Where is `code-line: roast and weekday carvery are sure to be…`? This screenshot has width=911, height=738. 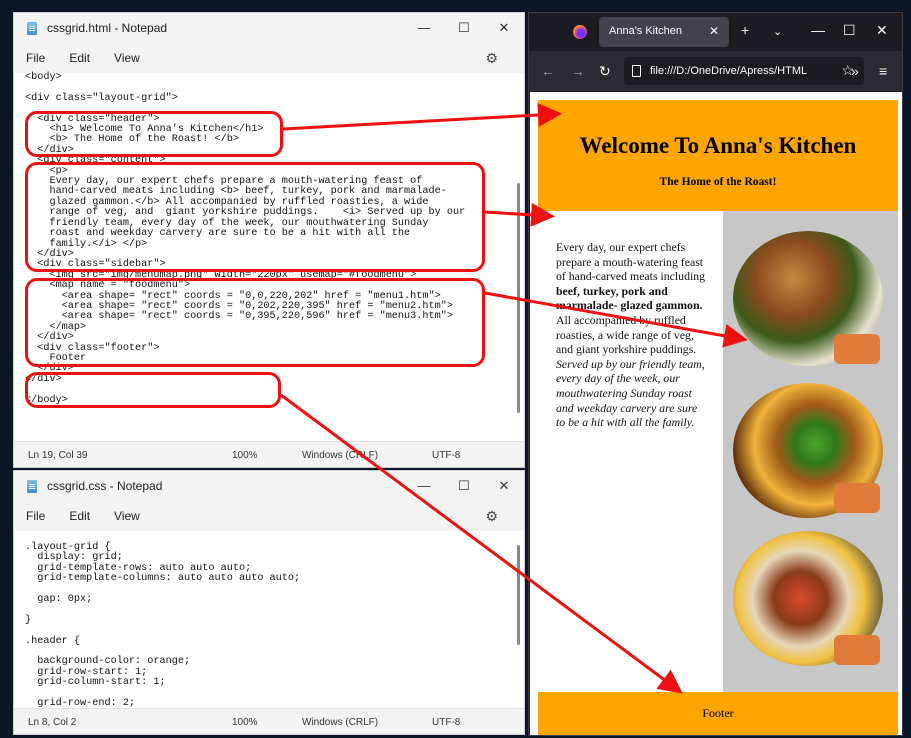
code-line: roast and weekday carvery are sure to be… is located at coordinates (218, 234).